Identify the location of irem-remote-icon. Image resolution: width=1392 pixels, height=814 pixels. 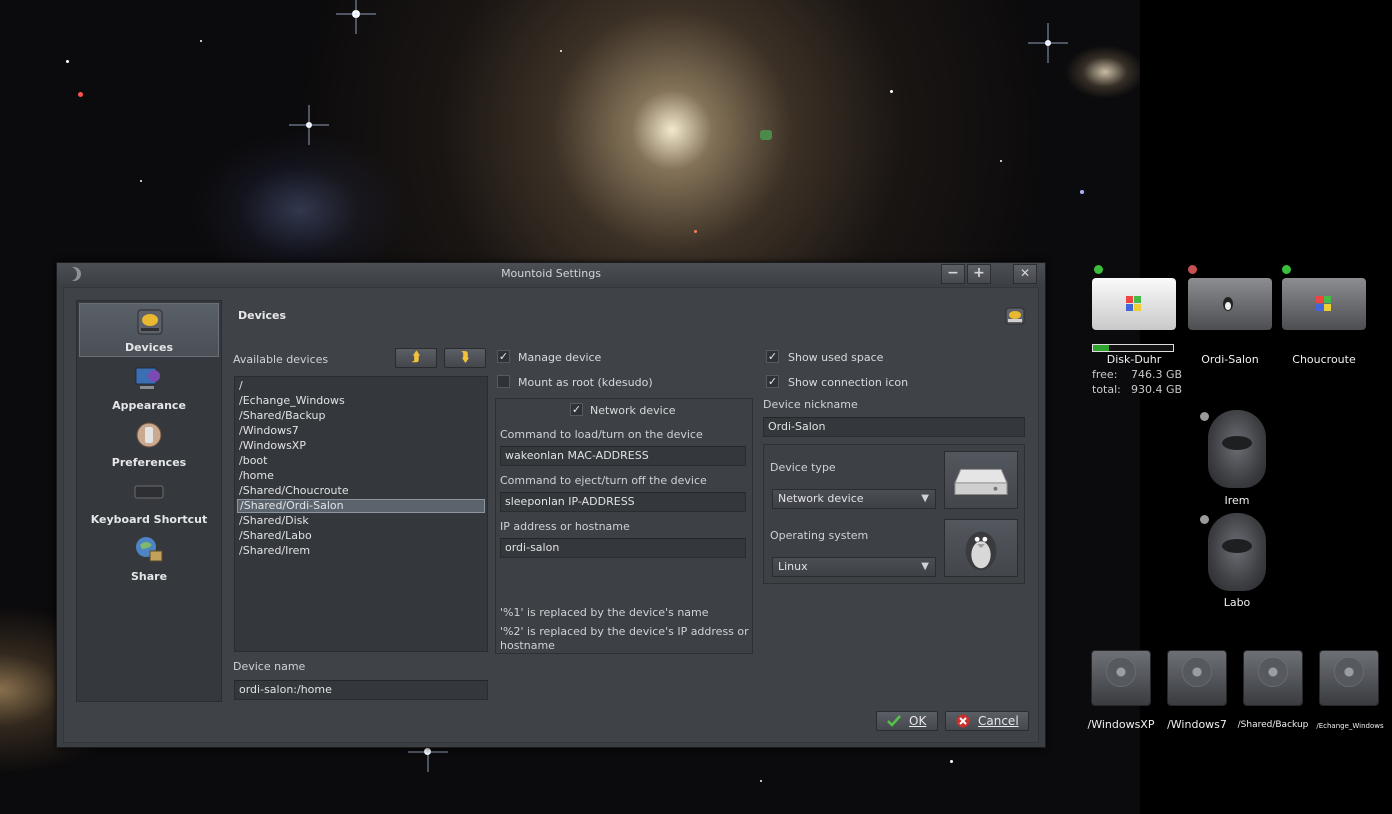
(1237, 449).